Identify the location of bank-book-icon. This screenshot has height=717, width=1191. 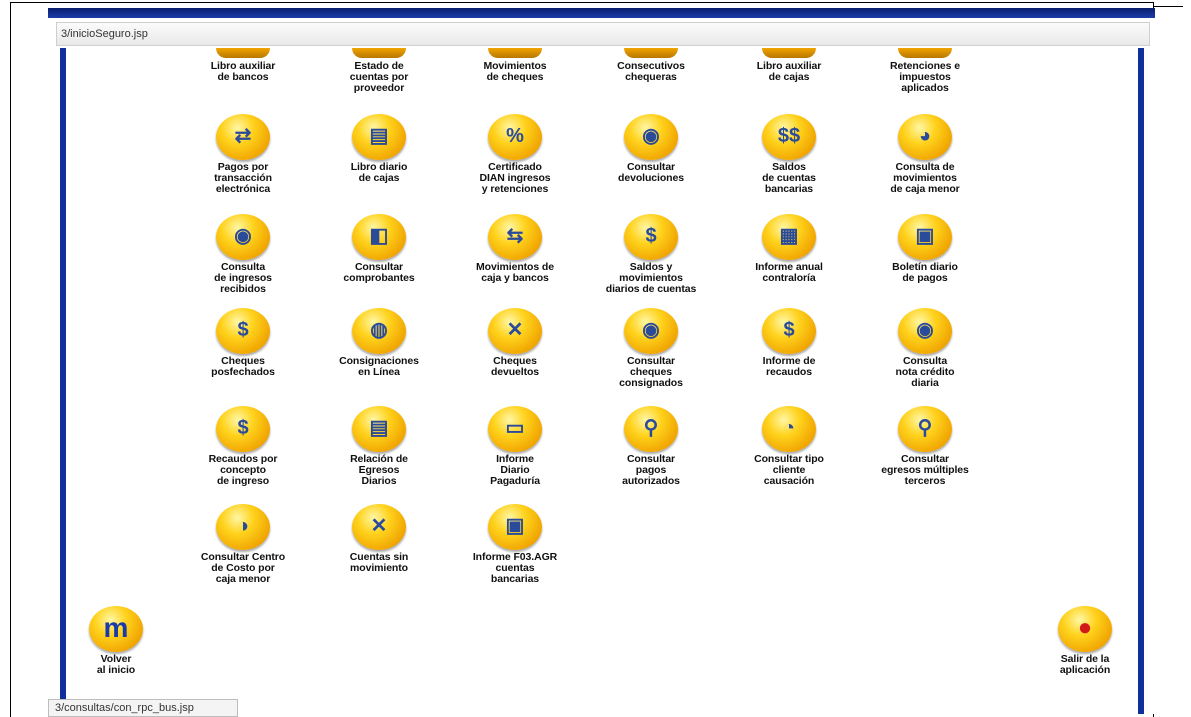
(243, 53).